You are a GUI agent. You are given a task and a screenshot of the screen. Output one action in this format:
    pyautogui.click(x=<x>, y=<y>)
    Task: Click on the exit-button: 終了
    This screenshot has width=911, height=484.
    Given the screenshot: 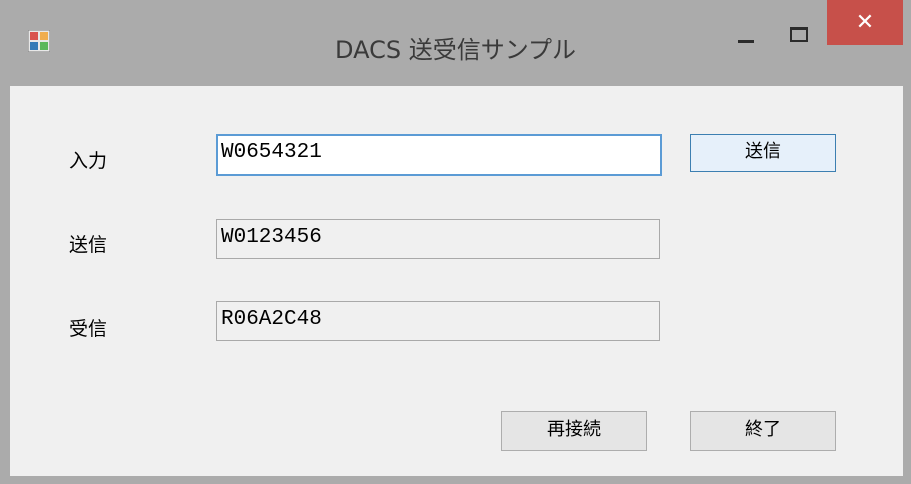 What is the action you would take?
    pyautogui.click(x=763, y=431)
    